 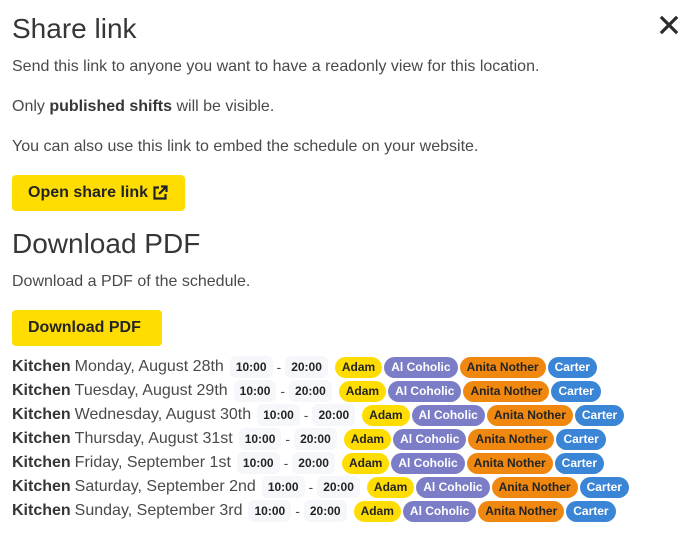 What do you see at coordinates (163, 414) in the screenshot?
I see `shift-date: Wednesday, August 30th` at bounding box center [163, 414].